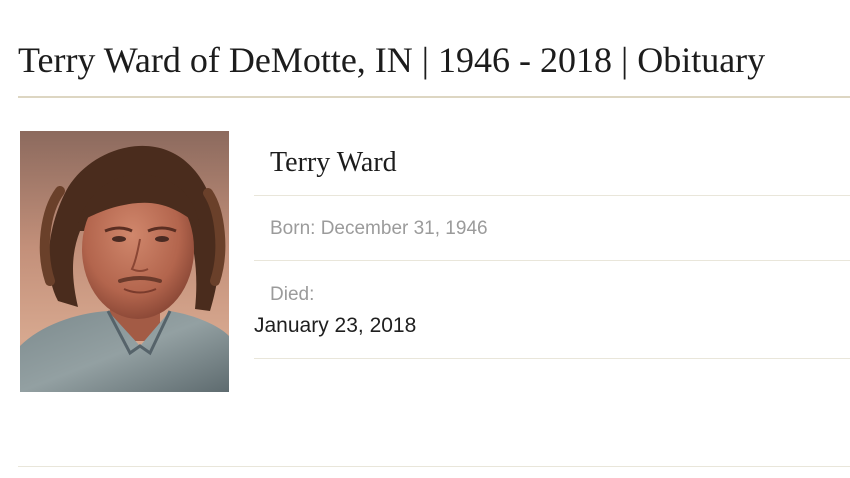 The height and width of the screenshot is (478, 850). Describe the element at coordinates (434, 97) in the screenshot. I see `title-divider` at that location.